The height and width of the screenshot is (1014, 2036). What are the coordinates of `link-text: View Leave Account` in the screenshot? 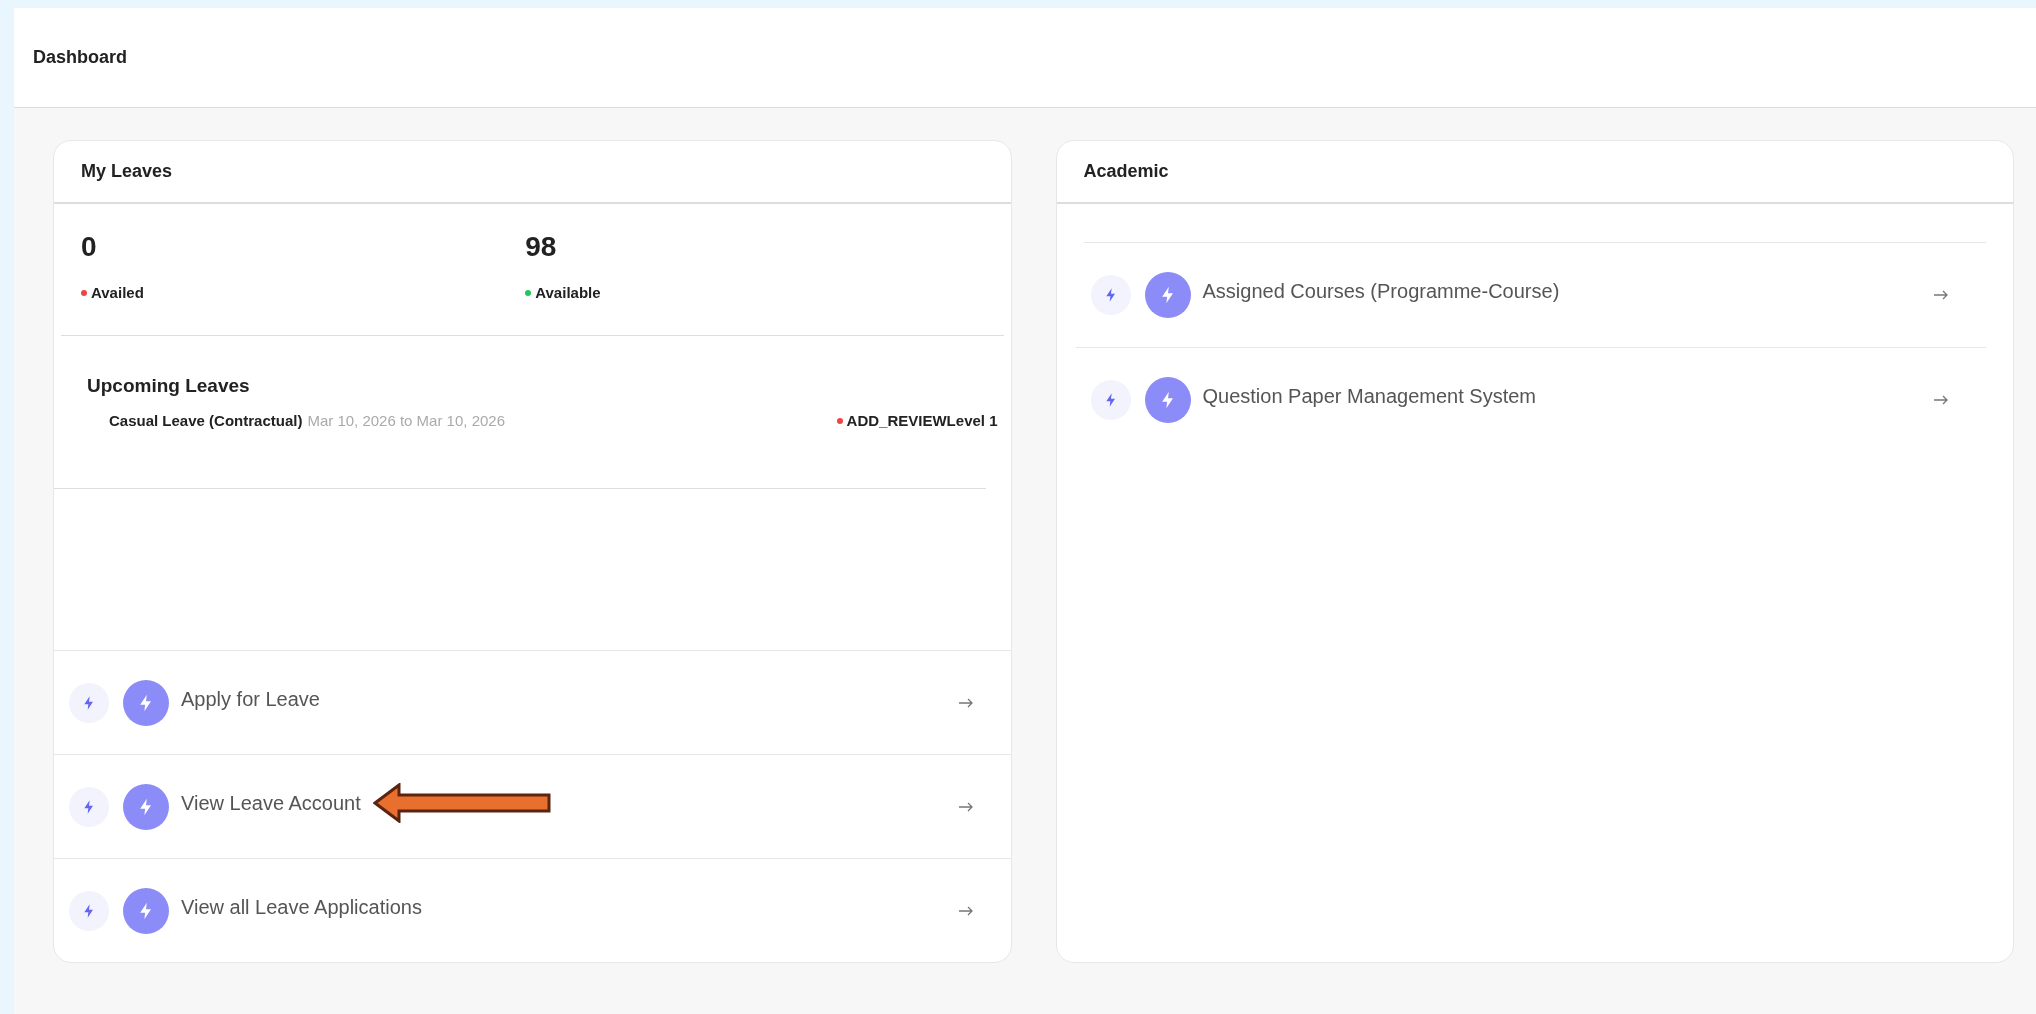 It's located at (271, 802).